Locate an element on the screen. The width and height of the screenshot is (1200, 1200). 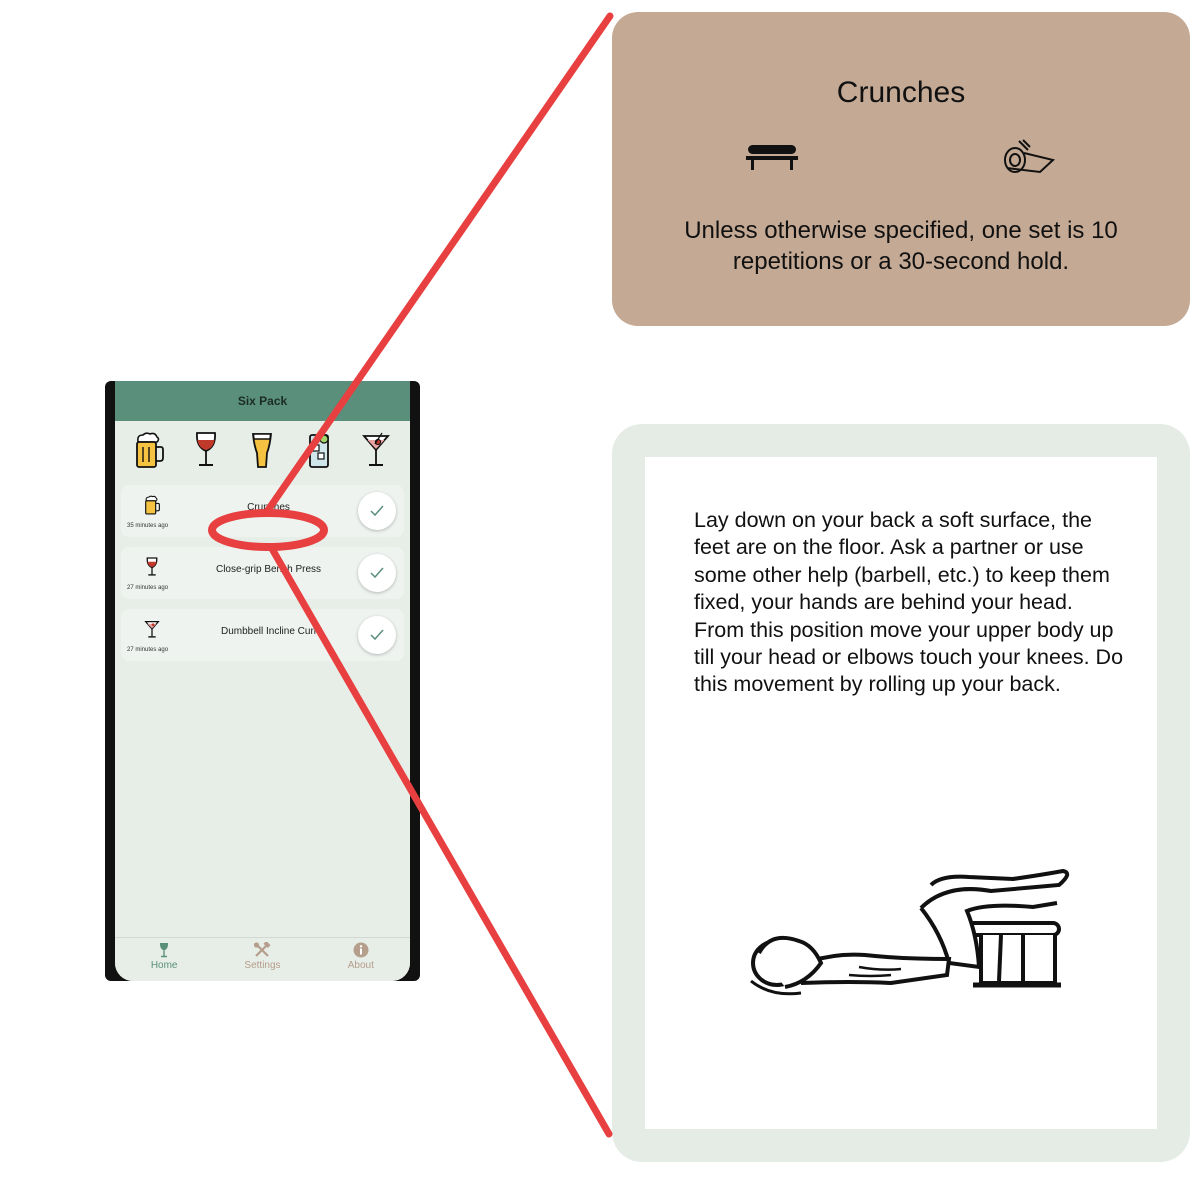
tab-settings-label: Settings is located at coordinates (262, 965).